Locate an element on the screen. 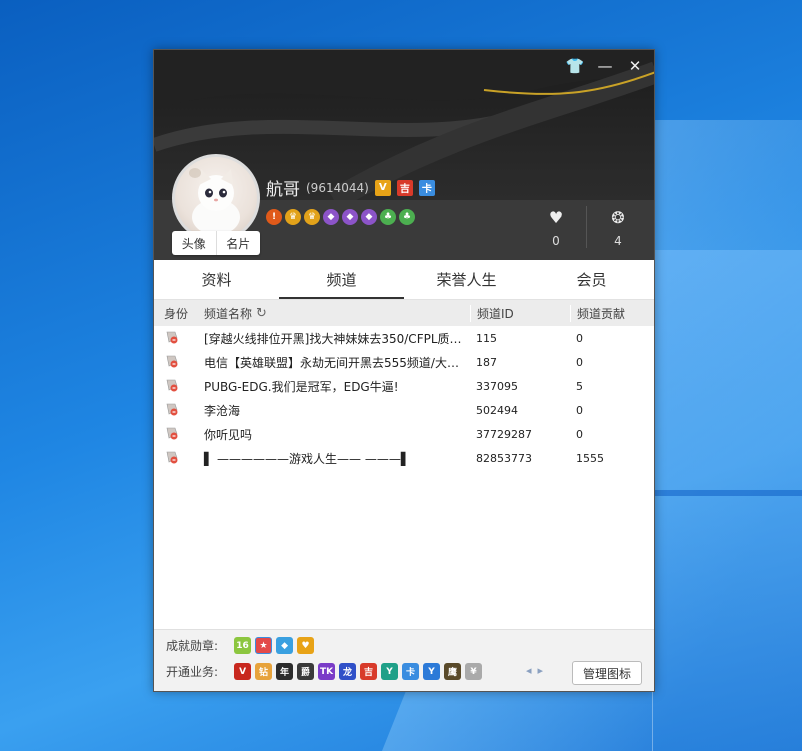  achievement-diamond-icon: ◆ is located at coordinates (285, 645).